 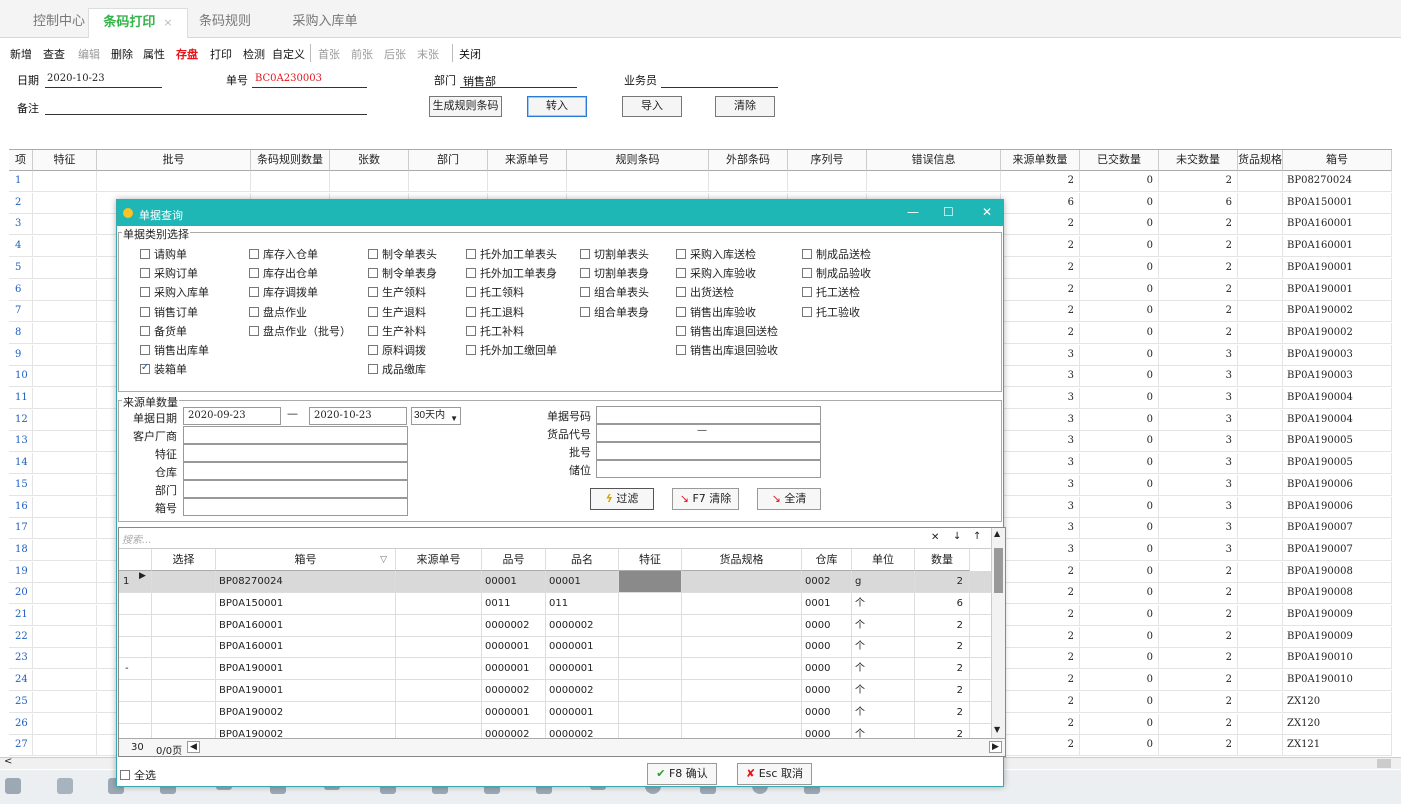 I want to click on doc-type-checkbox: 托外加工单表身, so click(x=511, y=273).